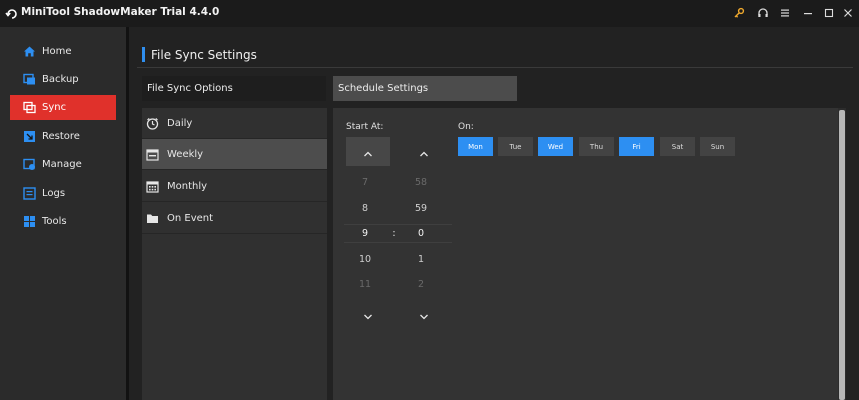  What do you see at coordinates (54, 221) in the screenshot?
I see `sidebar-item-label: Tools` at bounding box center [54, 221].